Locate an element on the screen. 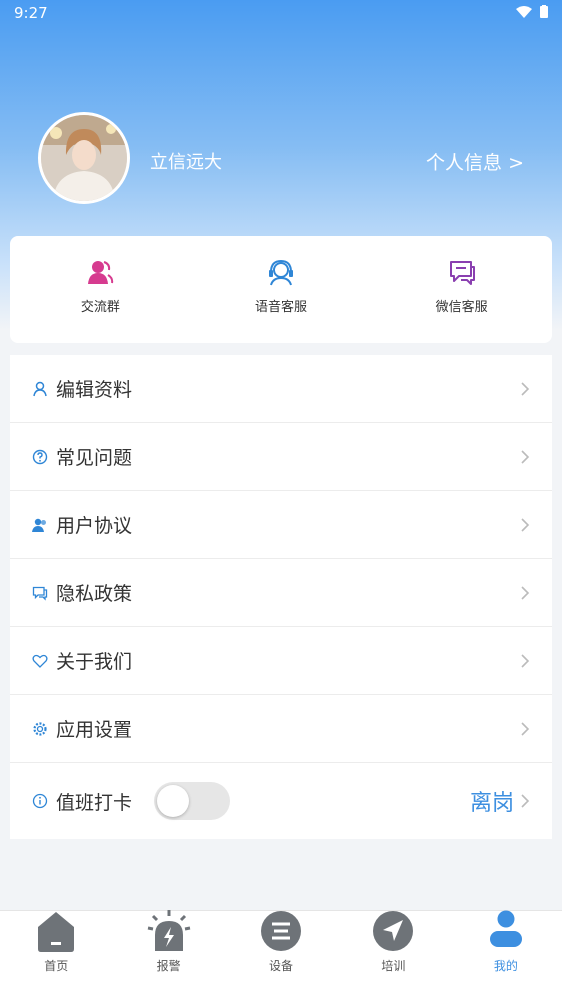  profile-icon is located at coordinates (505, 928).